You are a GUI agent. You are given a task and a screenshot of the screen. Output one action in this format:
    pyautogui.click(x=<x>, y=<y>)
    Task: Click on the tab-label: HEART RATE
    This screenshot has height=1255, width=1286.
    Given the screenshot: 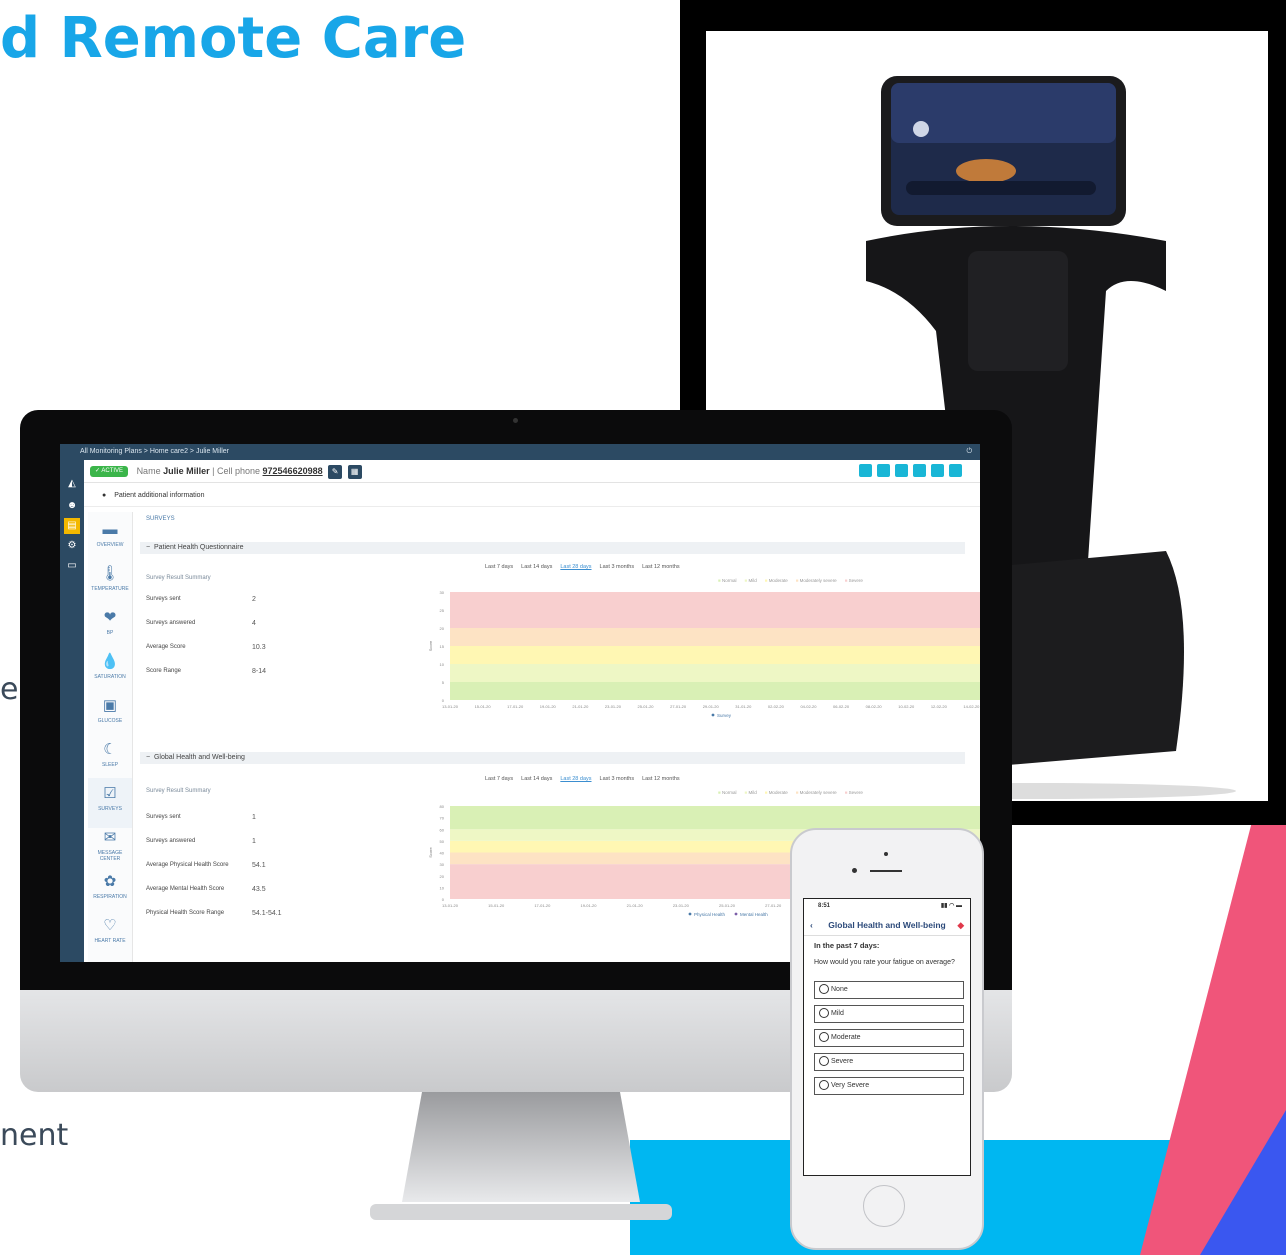 What is the action you would take?
    pyautogui.click(x=110, y=941)
    